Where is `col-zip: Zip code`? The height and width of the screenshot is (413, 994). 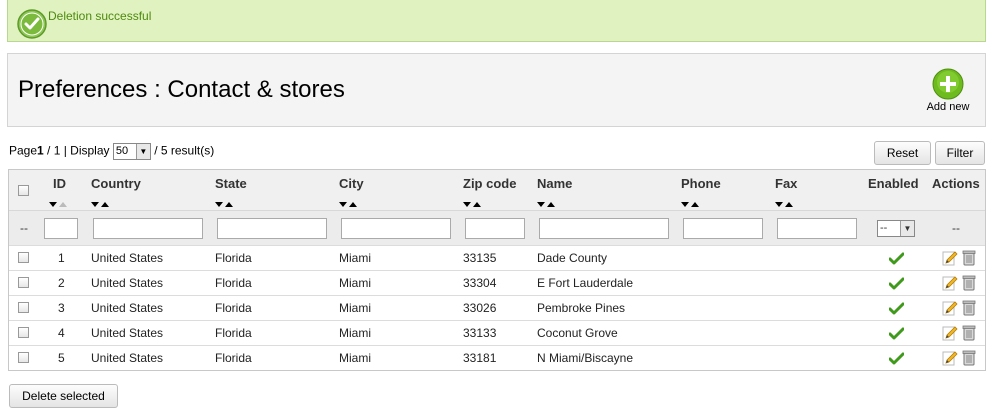
col-zip: Zip code is located at coordinates (490, 183).